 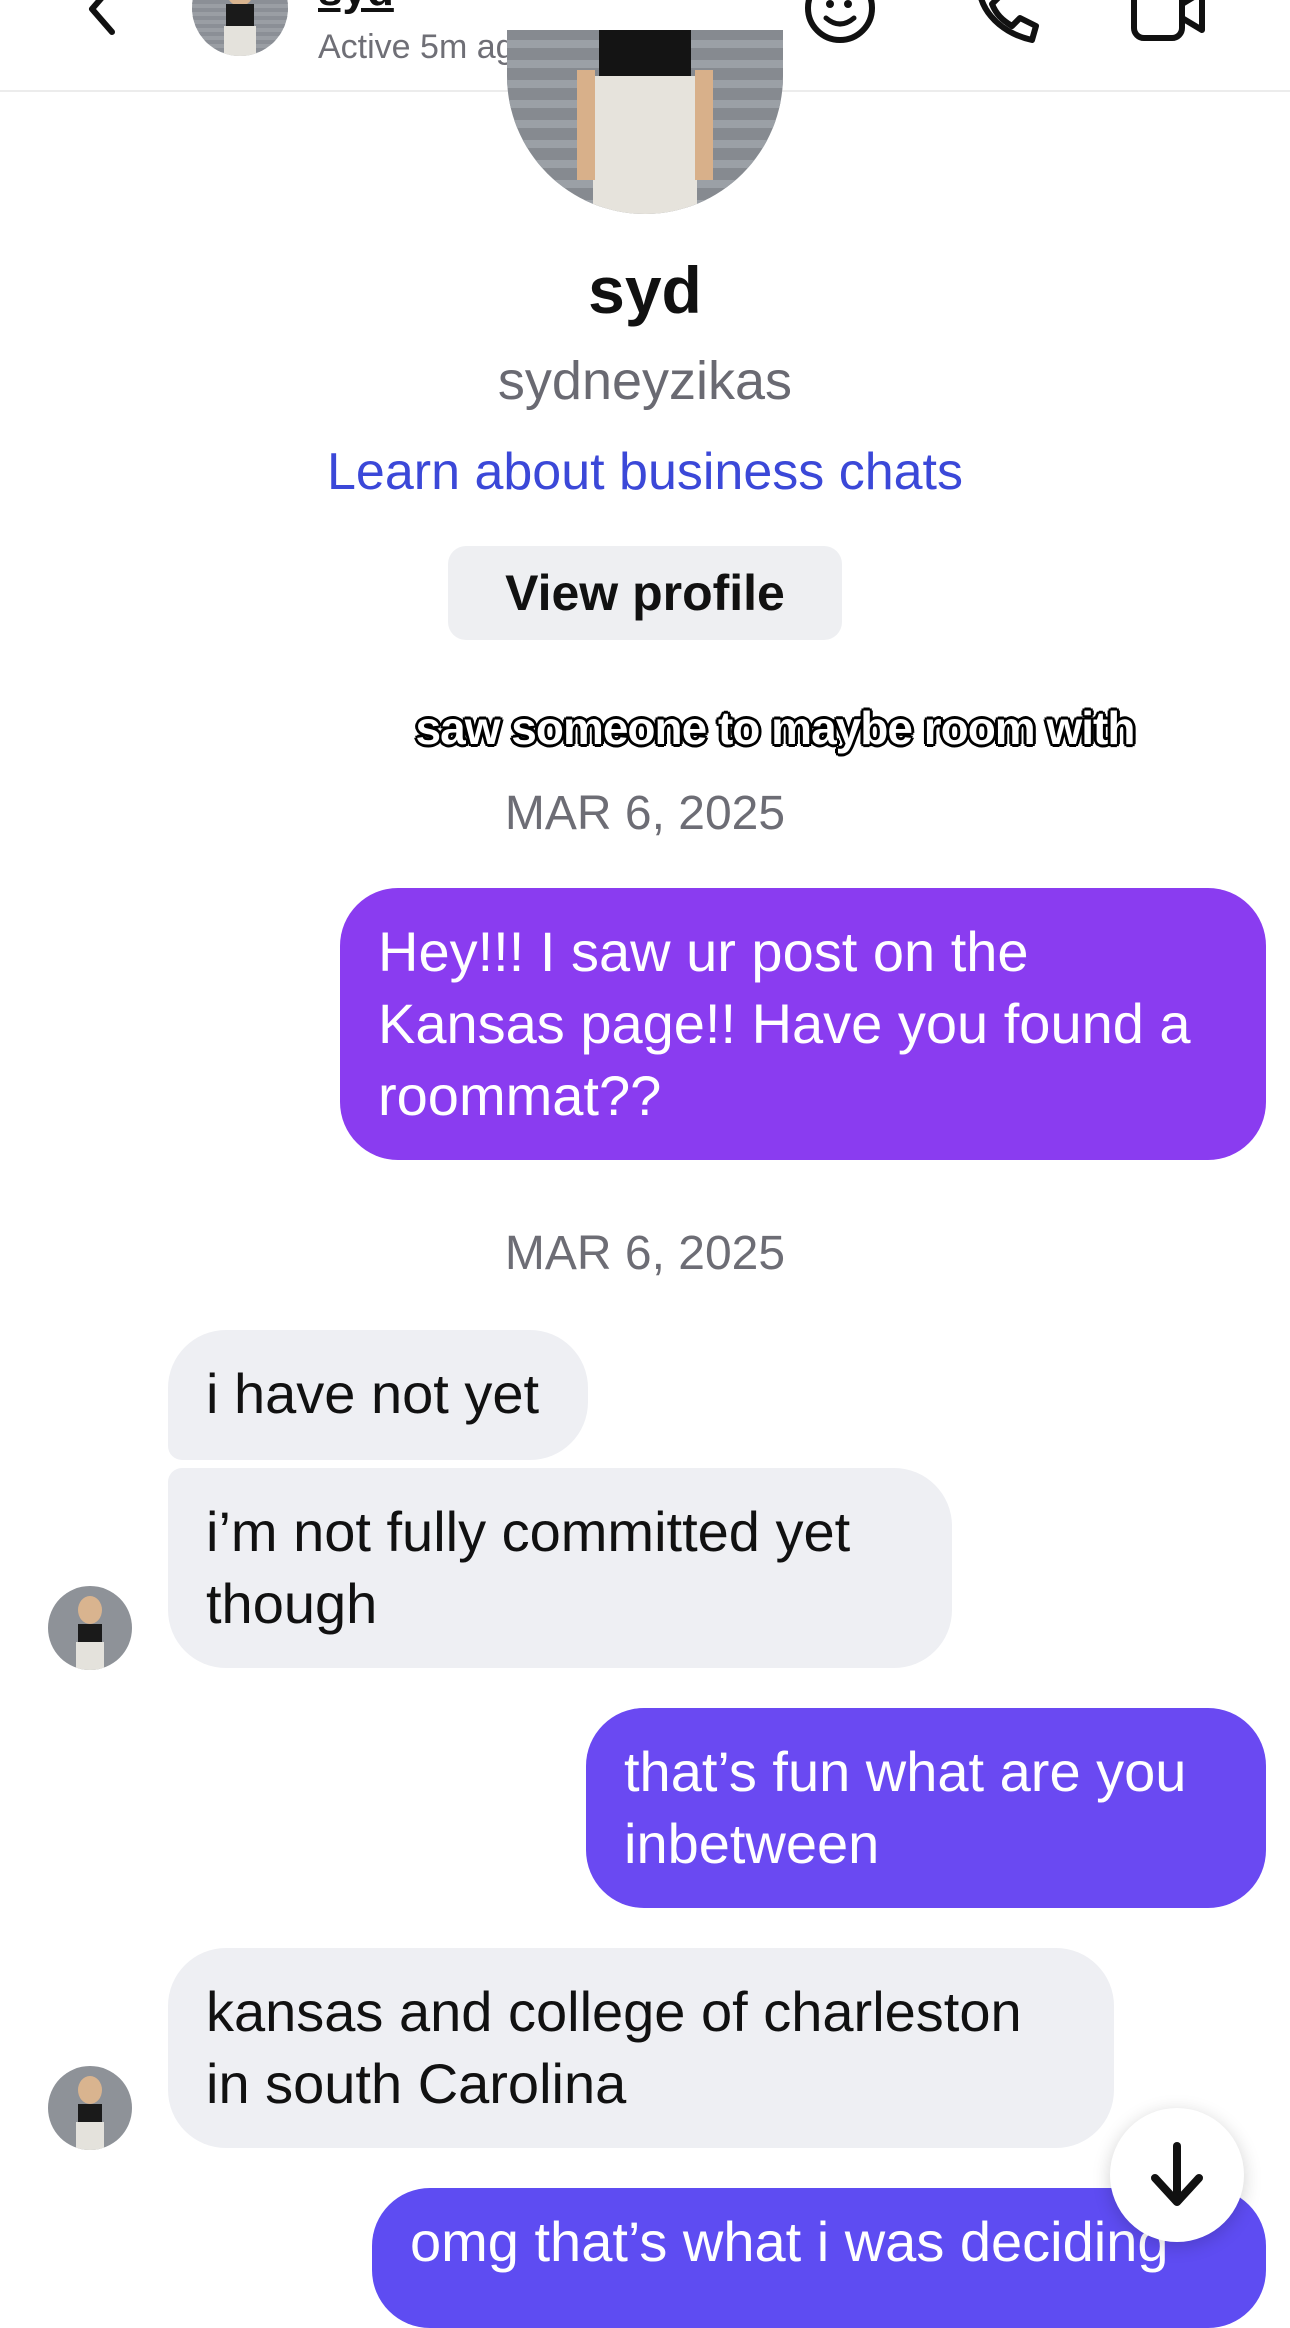 I want to click on profile-username: sydneyzikas, so click(x=645, y=381).